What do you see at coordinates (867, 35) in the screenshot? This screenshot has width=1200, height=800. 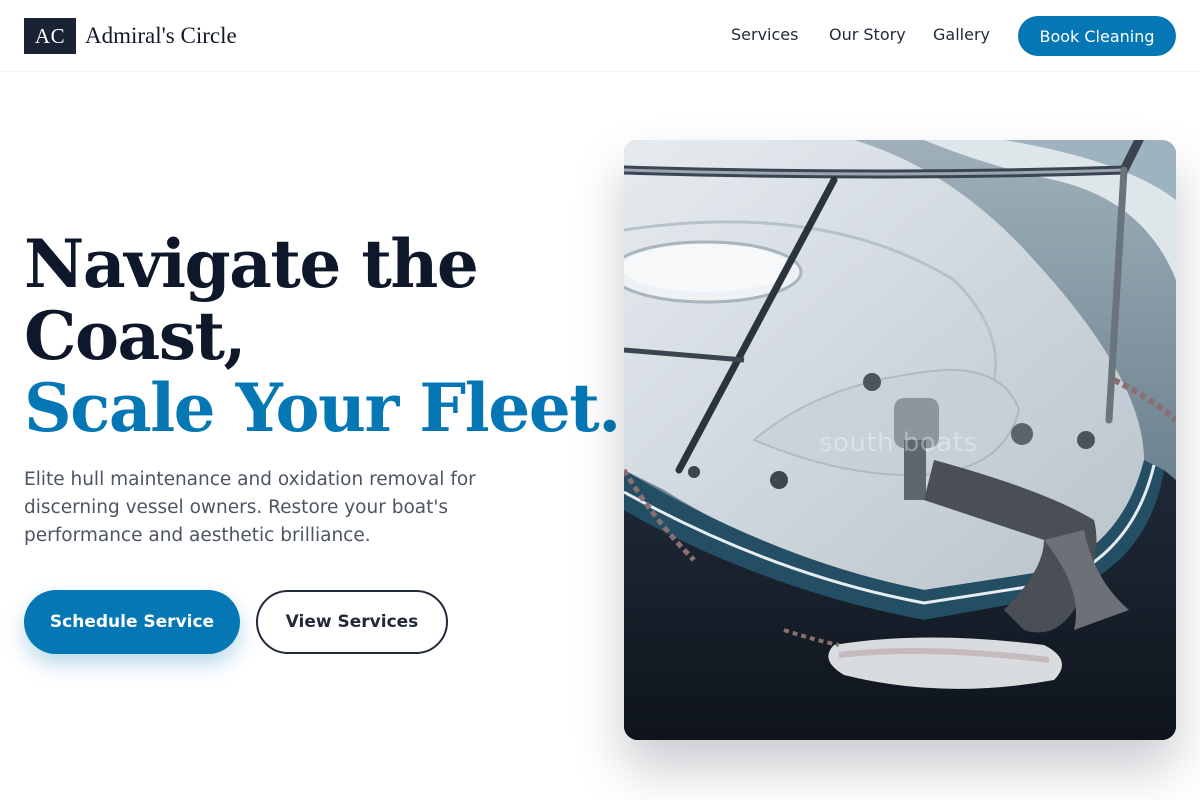 I see `nav-link-our-story: Our Story` at bounding box center [867, 35].